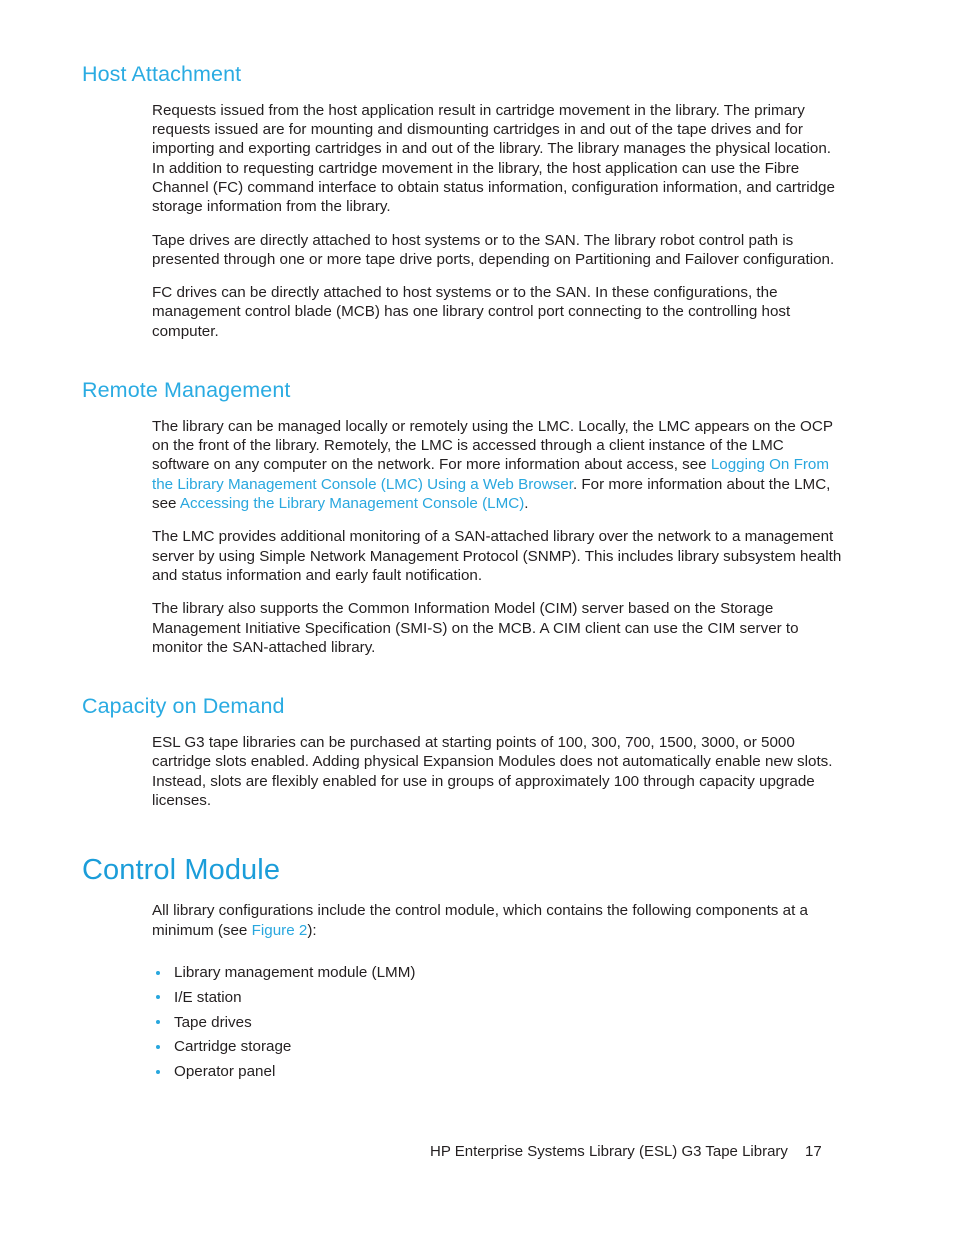 The image size is (954, 1235). I want to click on paragraph-text: ., so click(526, 504).